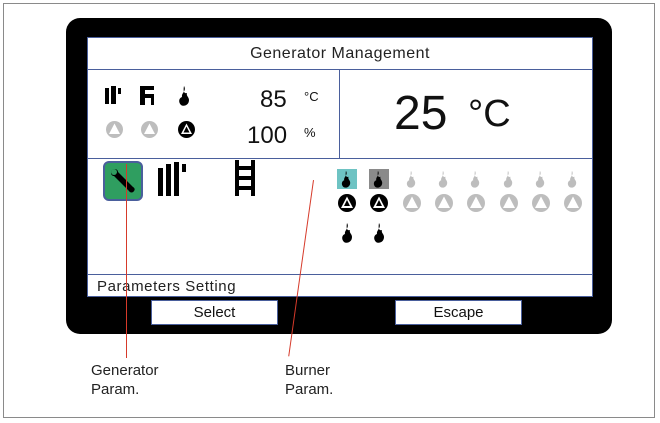 The width and height of the screenshot is (660, 423). What do you see at coordinates (184, 96) in the screenshot?
I see `flame-icon` at bounding box center [184, 96].